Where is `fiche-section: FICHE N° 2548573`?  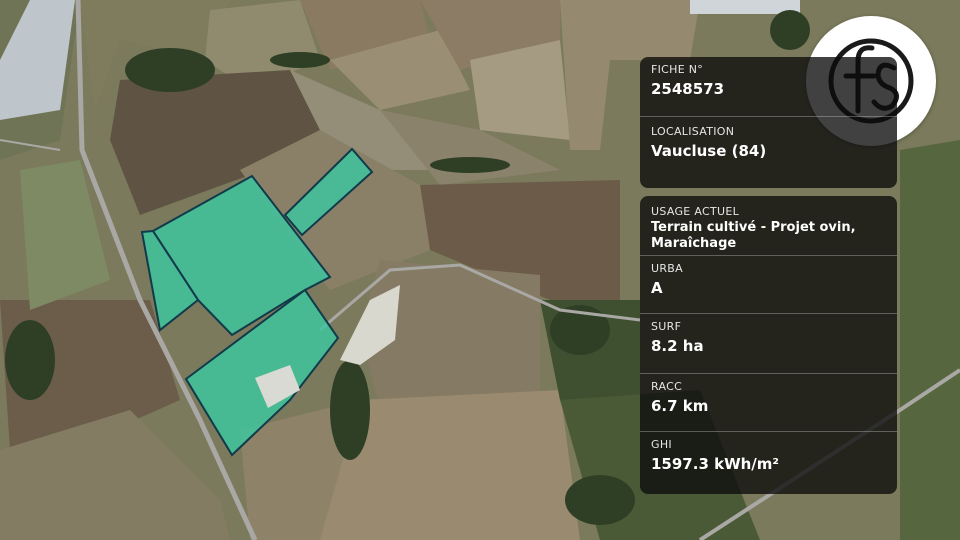
fiche-section: FICHE N° 2548573 is located at coordinates (768, 87).